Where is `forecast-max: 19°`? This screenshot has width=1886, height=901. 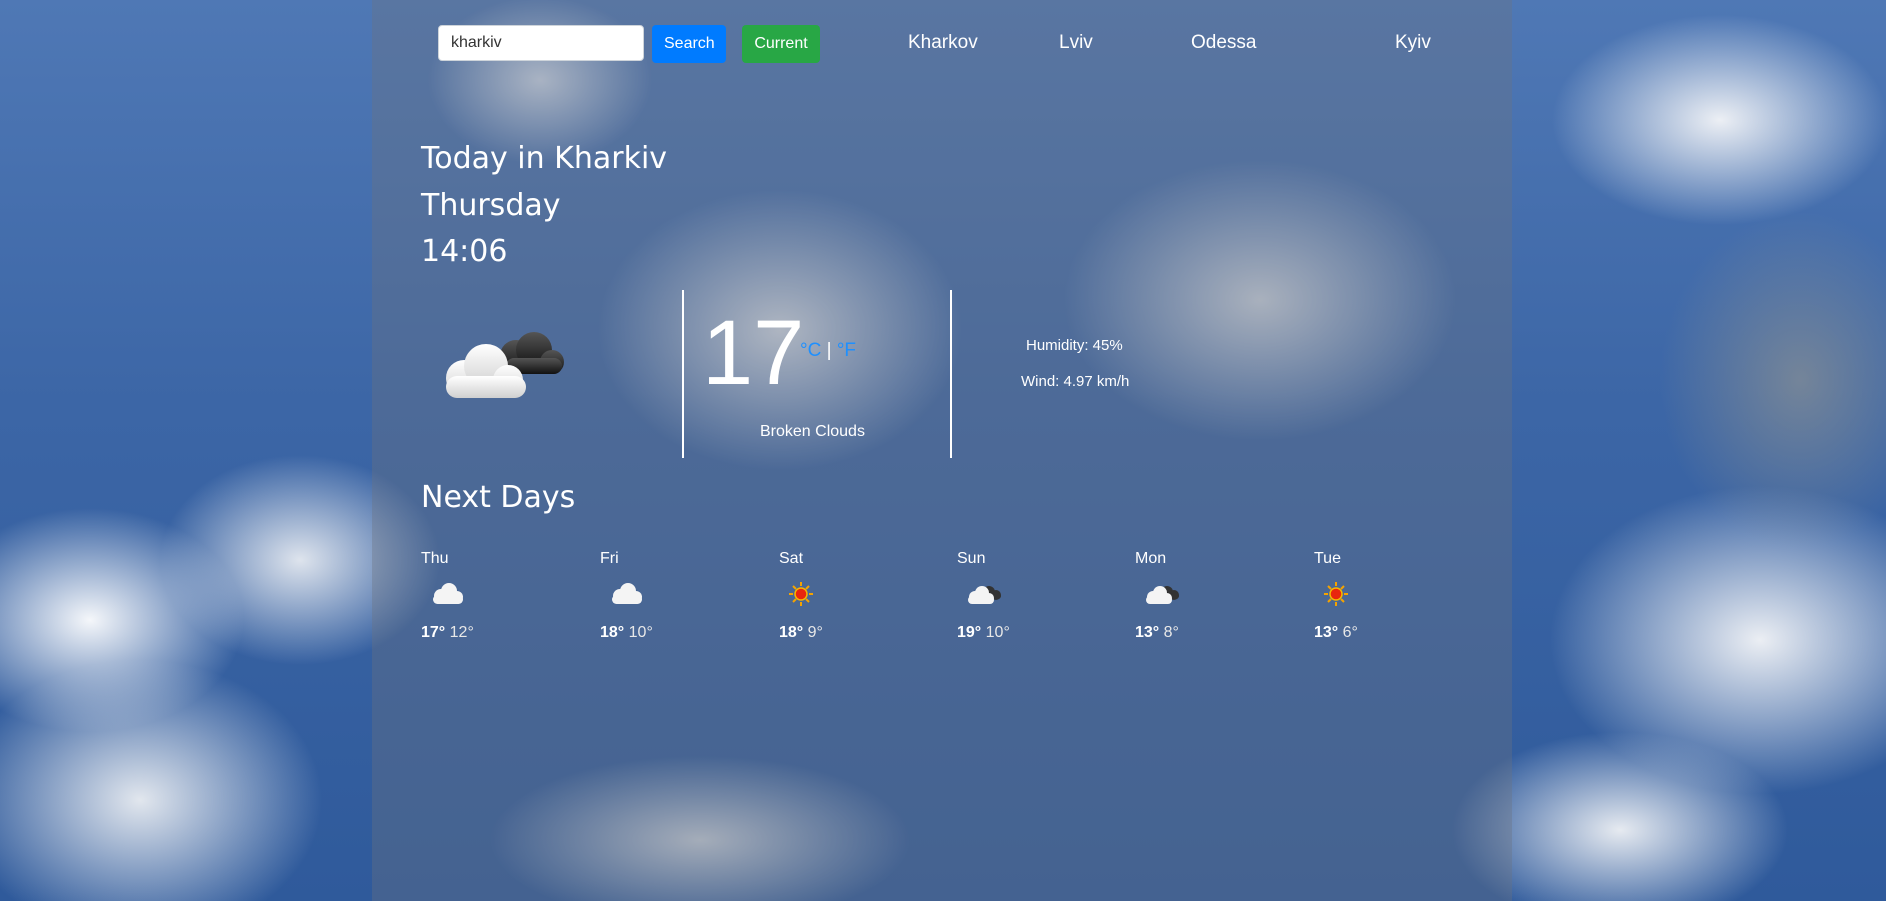
forecast-max: 19° is located at coordinates (969, 632).